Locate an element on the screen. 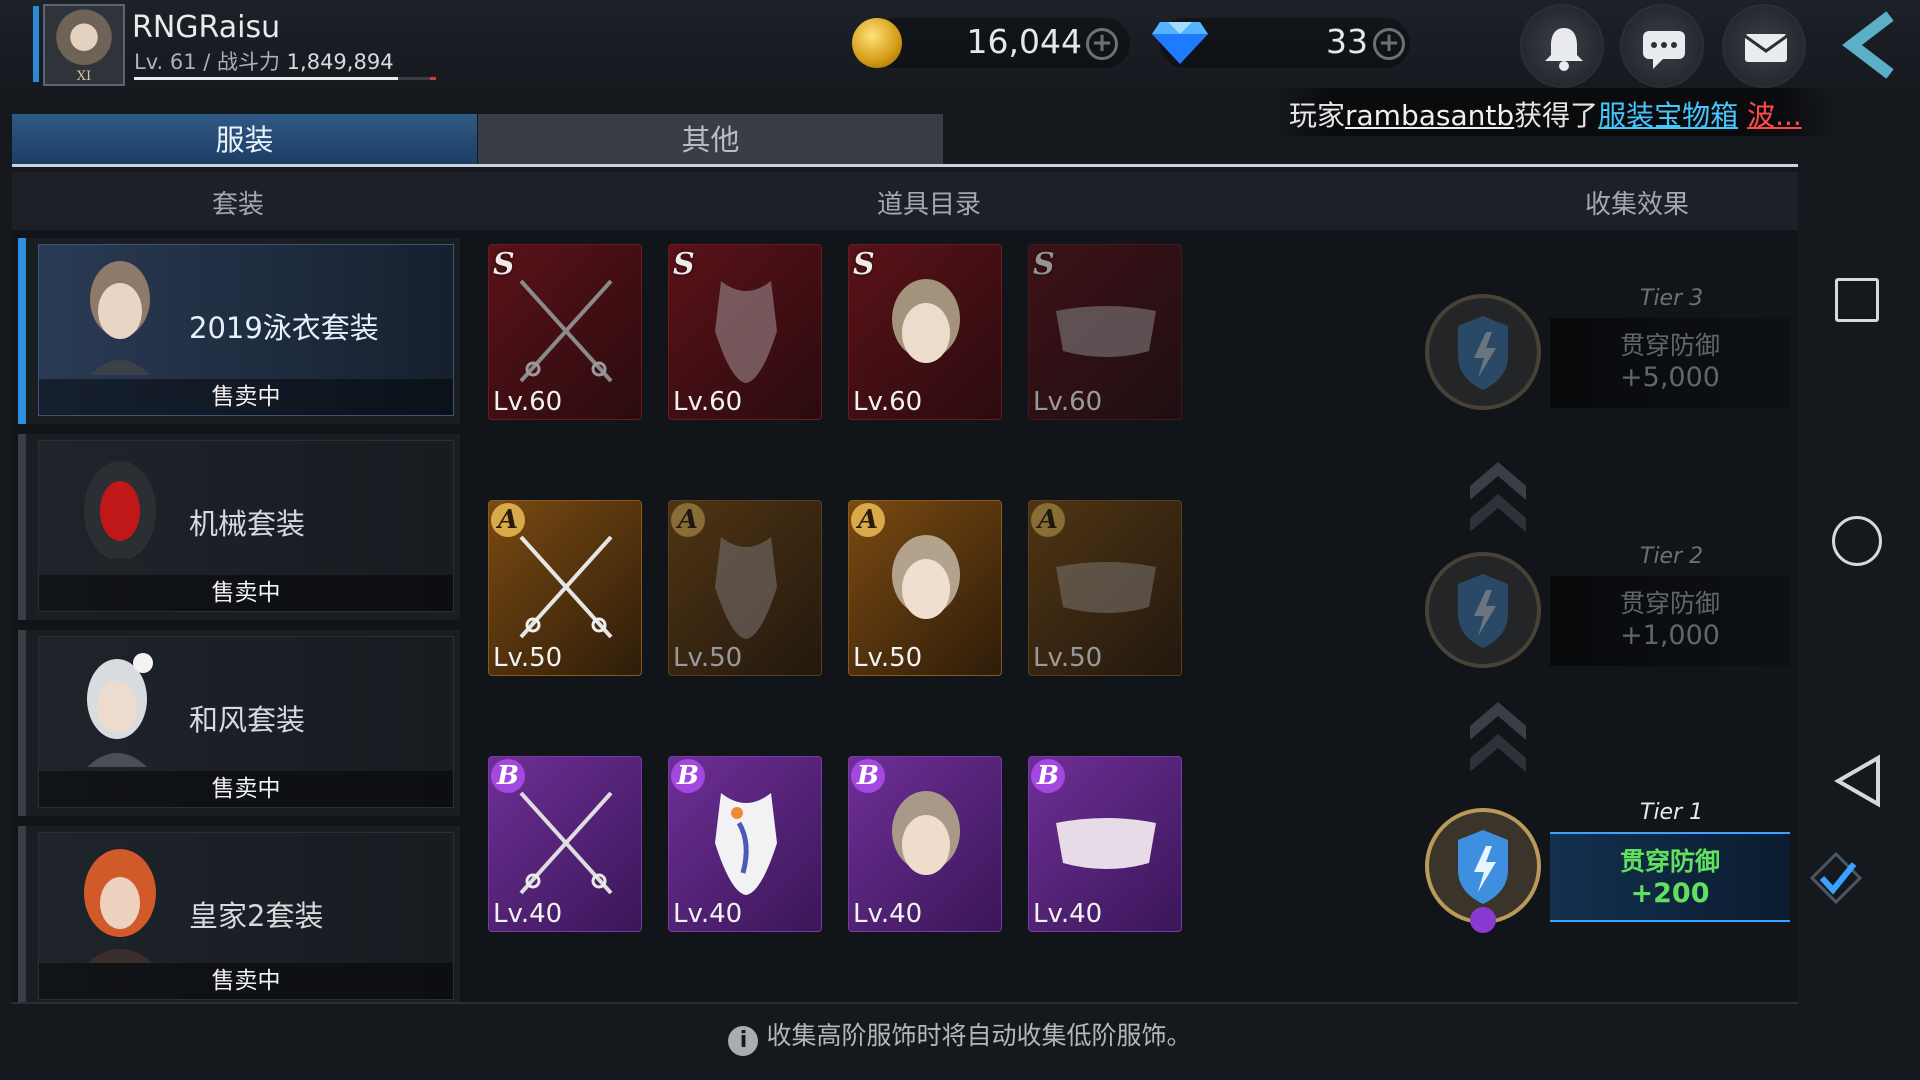  shield-medal-icon is located at coordinates (1483, 610).